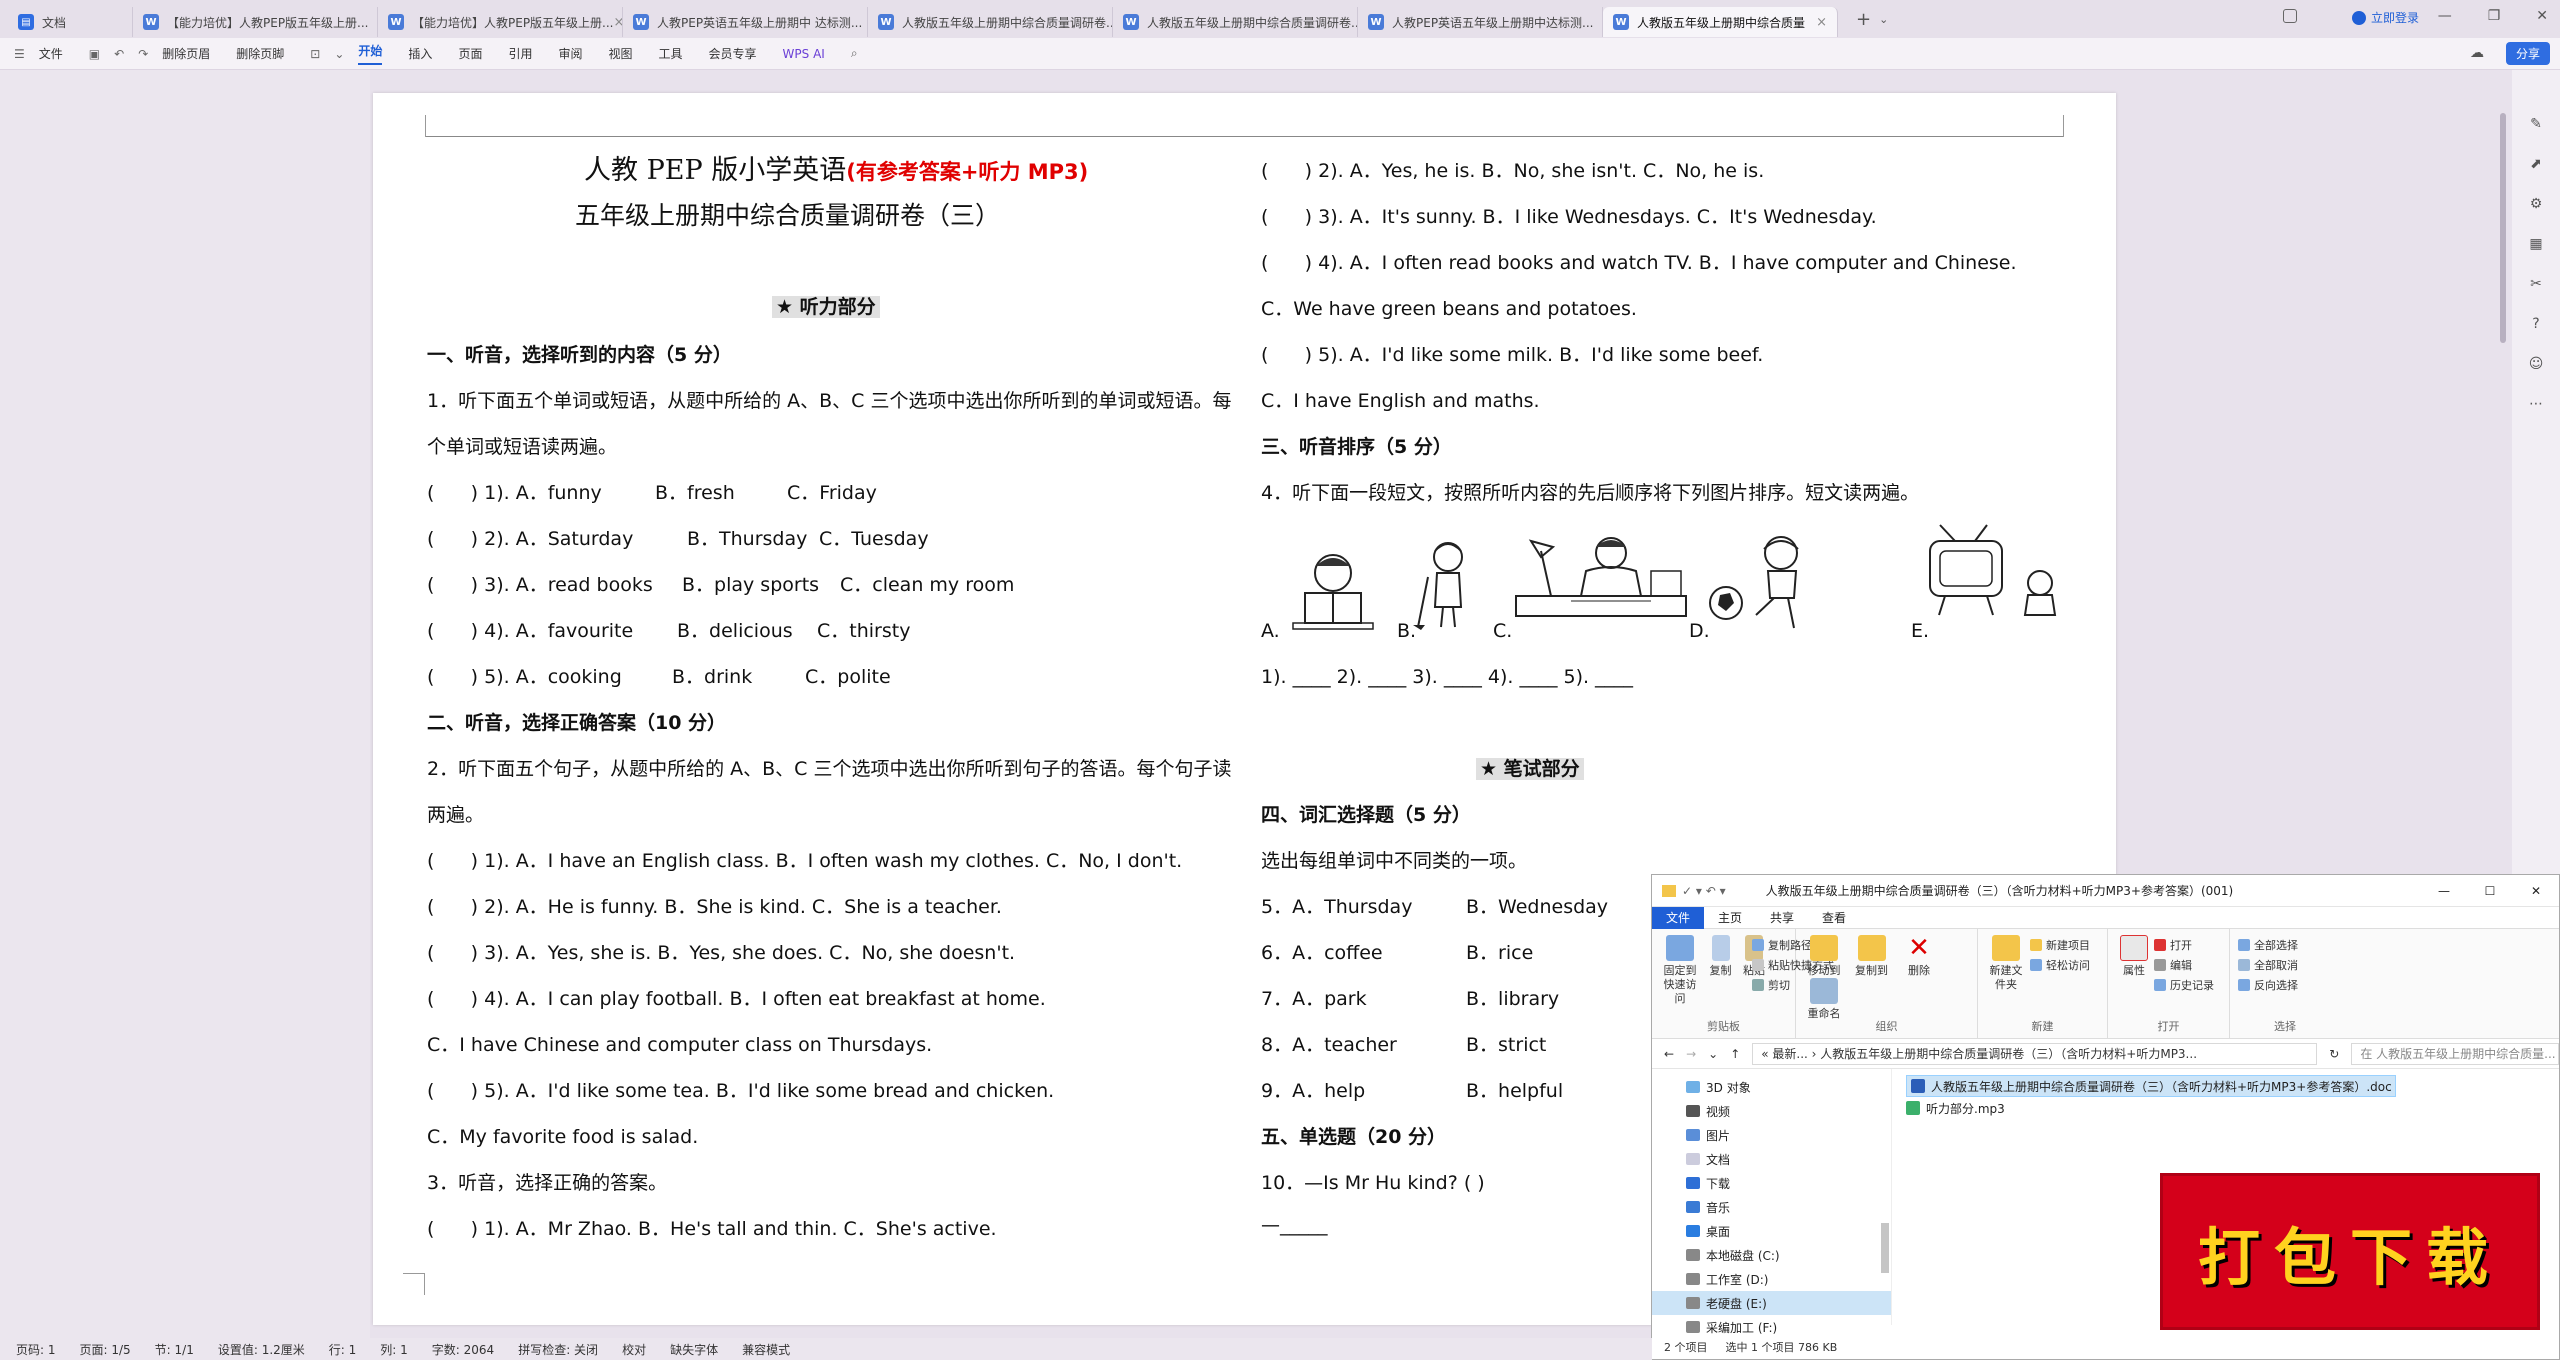  I want to click on nav-item: 本地磁盘 (C:), so click(1771, 1255).